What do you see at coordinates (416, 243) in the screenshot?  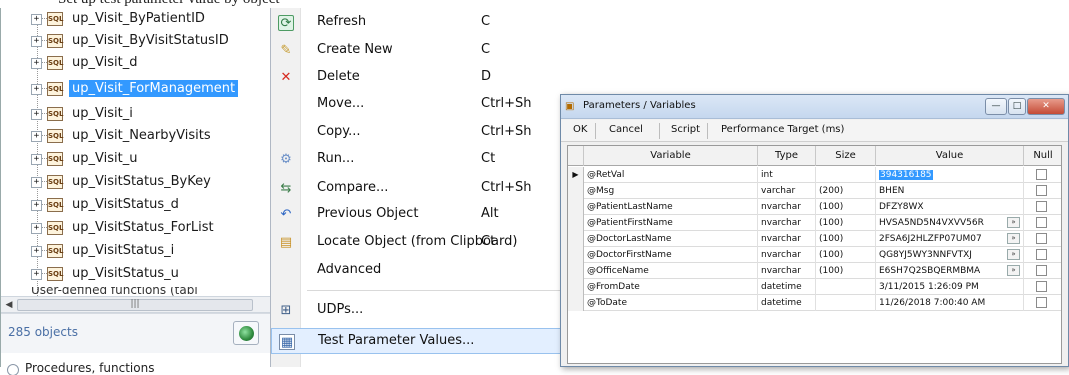 I see `menu-item-locate-object: ▤ Locate Object (from Clipboard) Ct` at bounding box center [416, 243].